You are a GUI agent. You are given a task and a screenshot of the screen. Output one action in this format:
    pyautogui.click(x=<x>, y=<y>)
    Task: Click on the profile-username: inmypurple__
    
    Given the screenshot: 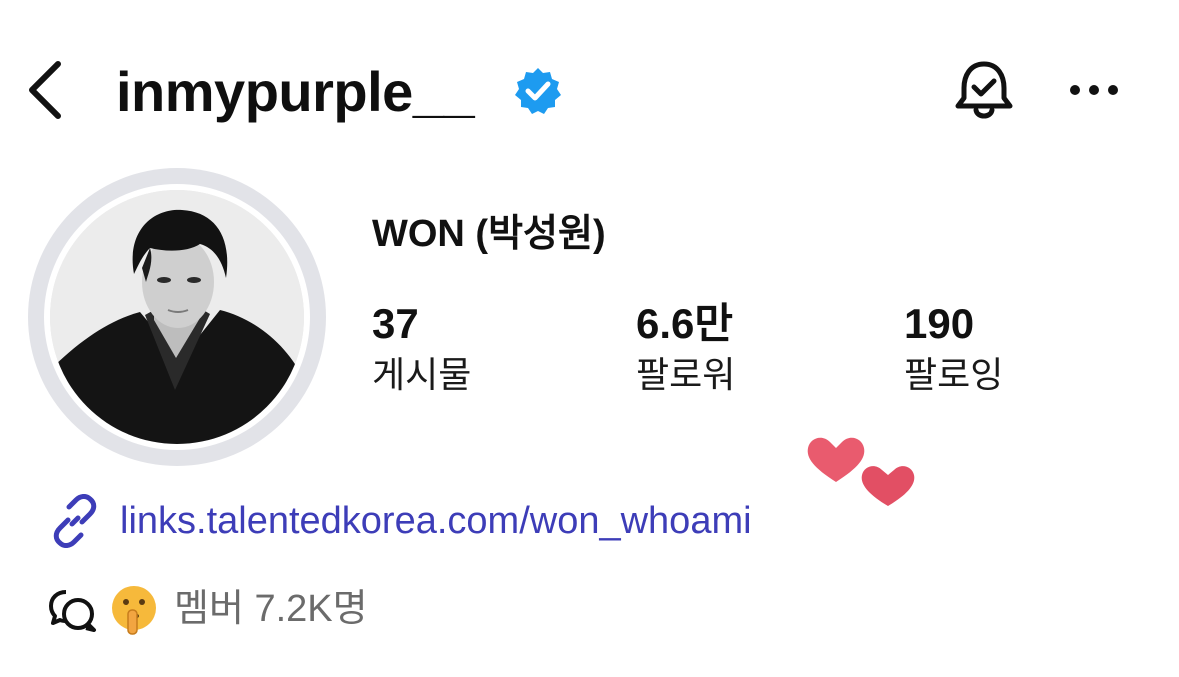 What is the action you would take?
    pyautogui.click(x=295, y=91)
    